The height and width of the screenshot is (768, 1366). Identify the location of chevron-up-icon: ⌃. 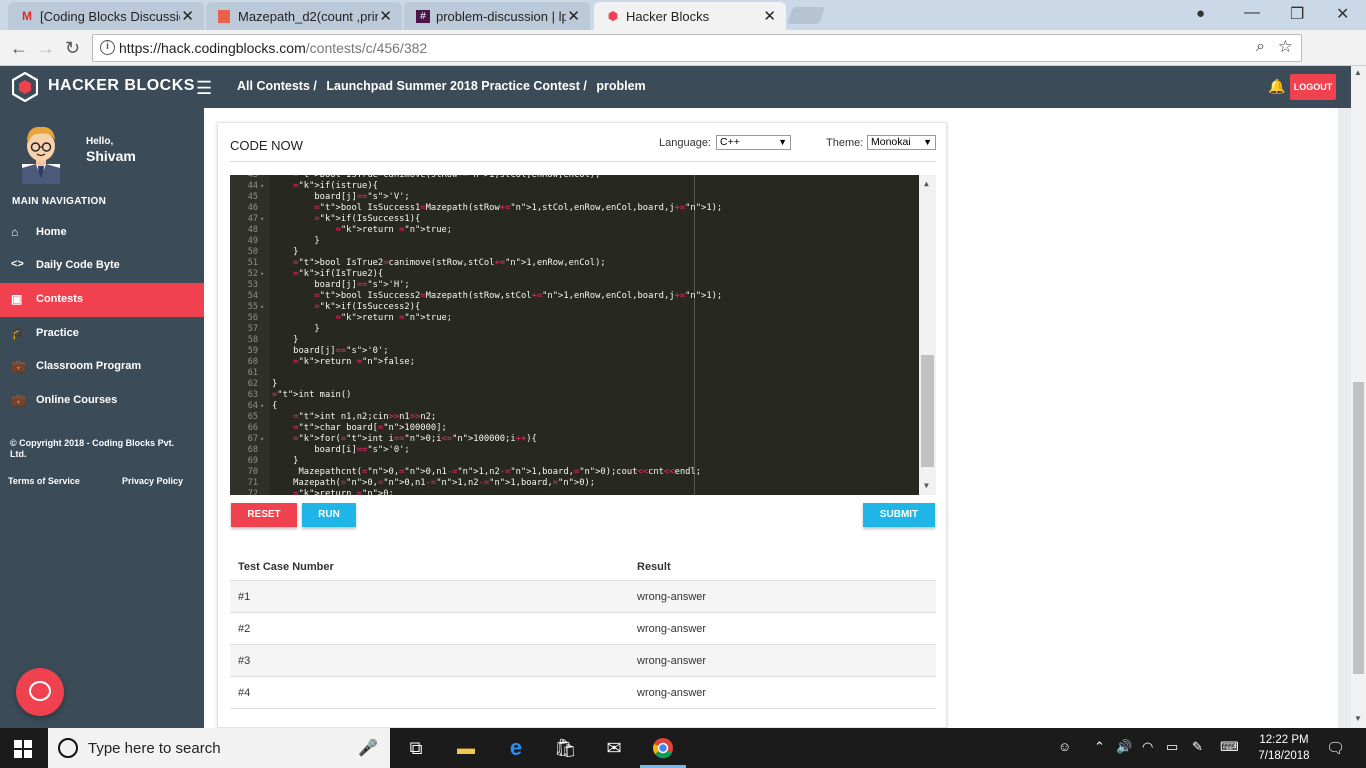
(1099, 747).